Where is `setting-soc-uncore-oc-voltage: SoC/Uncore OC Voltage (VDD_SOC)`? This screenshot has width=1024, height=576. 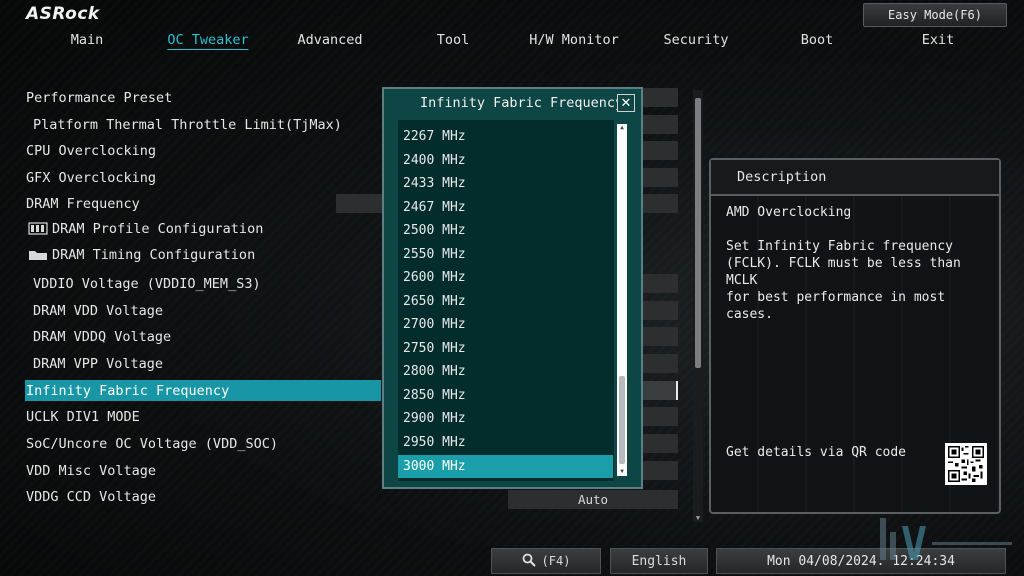
setting-soc-uncore-oc-voltage: SoC/Uncore OC Voltage (VDD_SOC) is located at coordinates (152, 443).